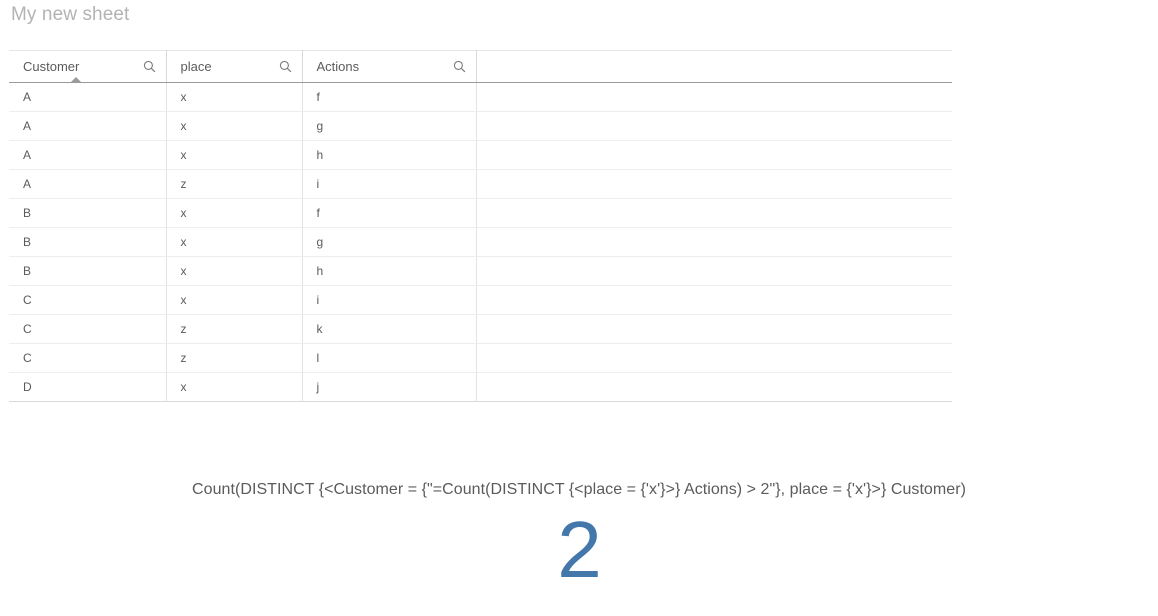 This screenshot has width=1158, height=616. What do you see at coordinates (579, 549) in the screenshot?
I see `kpi-value: 2` at bounding box center [579, 549].